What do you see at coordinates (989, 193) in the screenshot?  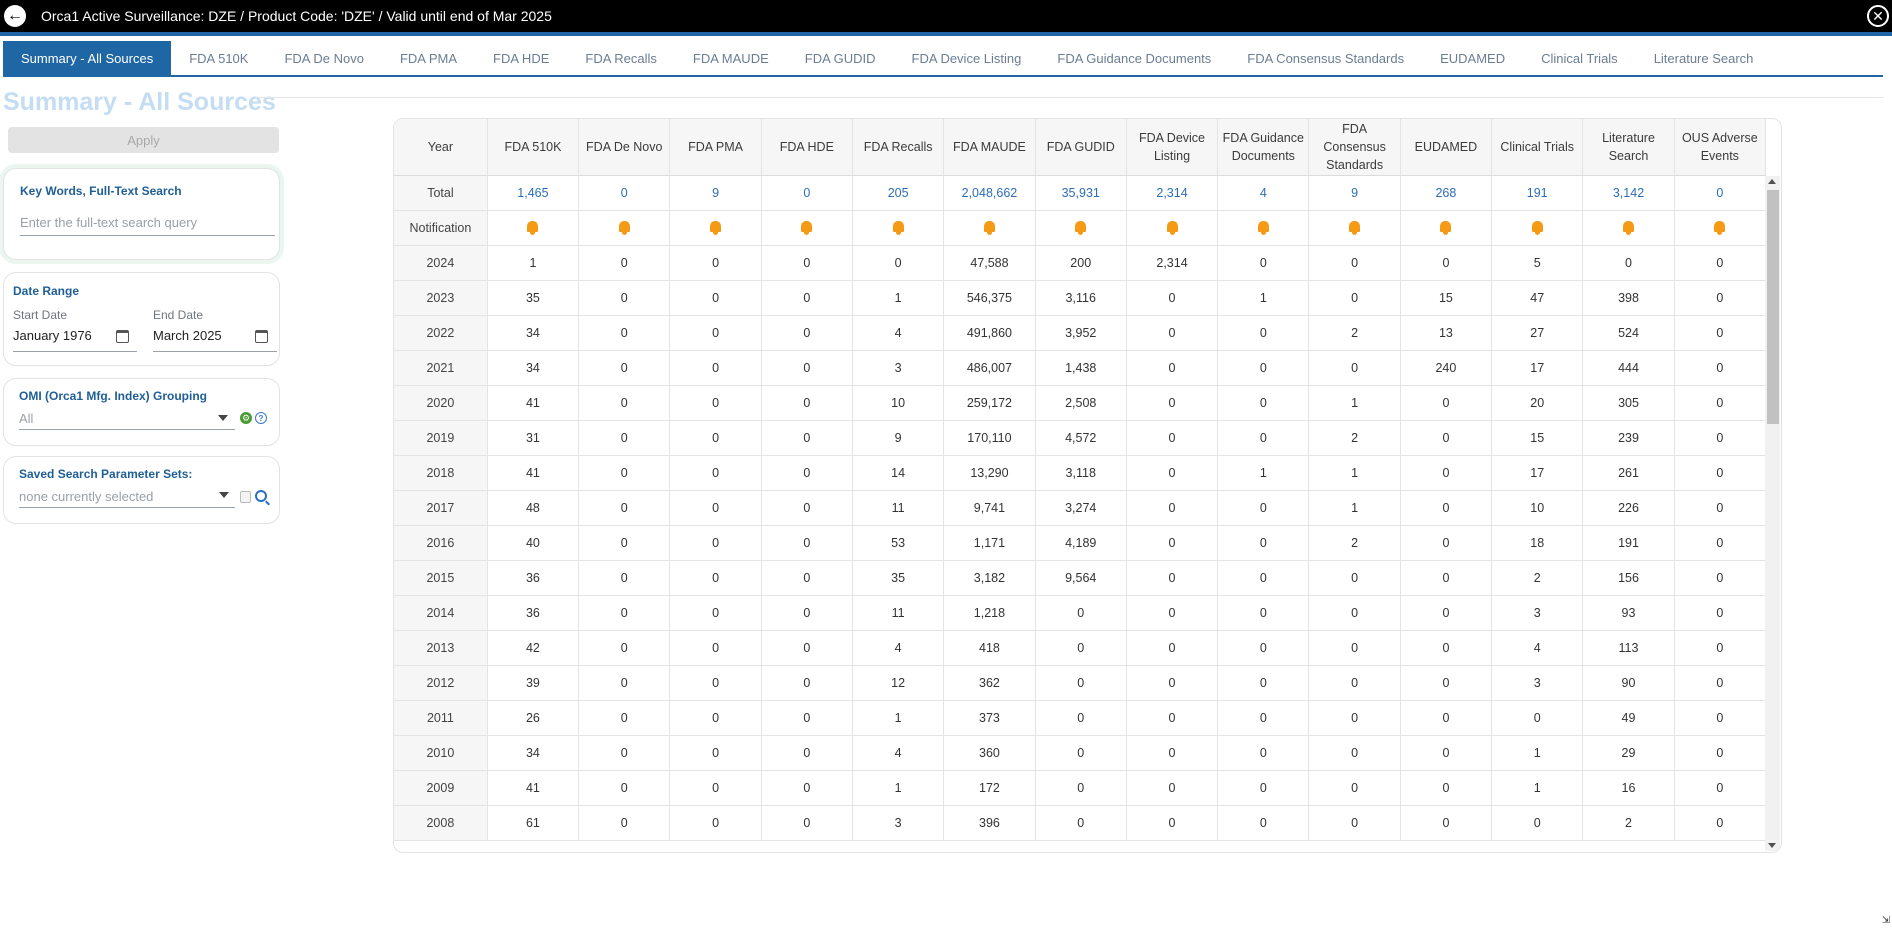 I see `total-cell: 2,048,662` at bounding box center [989, 193].